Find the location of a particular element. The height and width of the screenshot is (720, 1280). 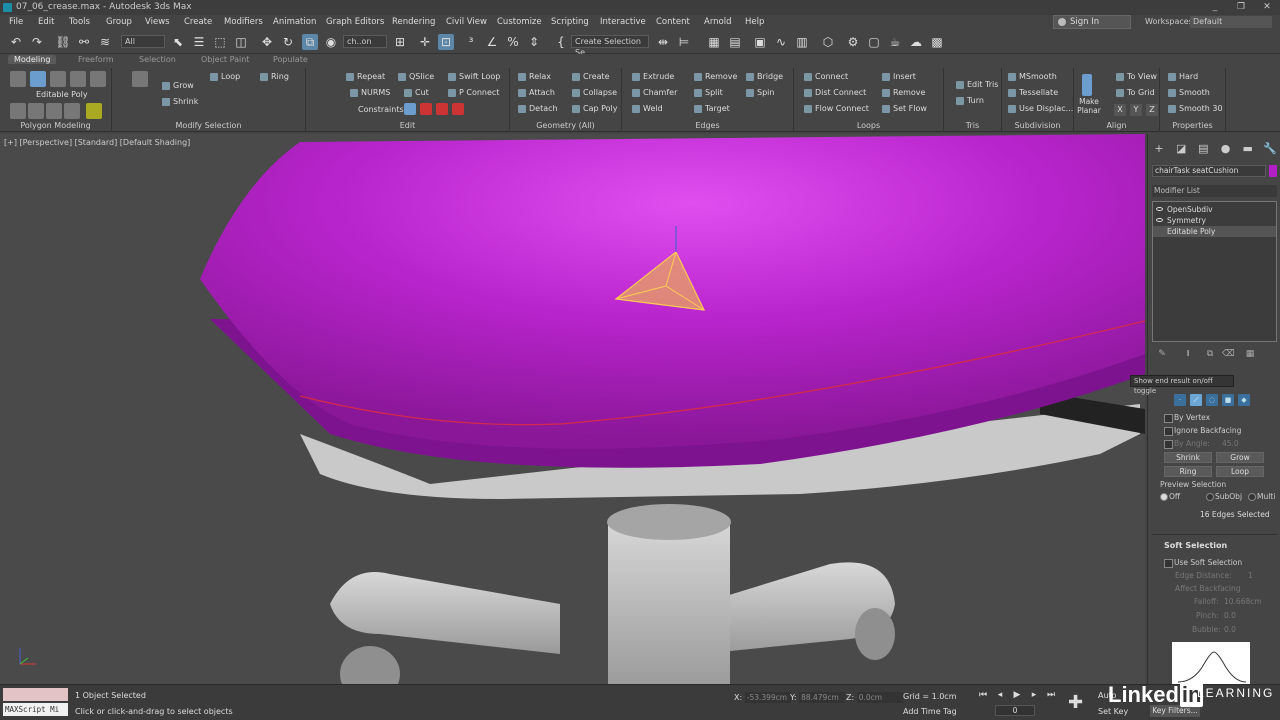

swift-loop-button: Swift Loop is located at coordinates (474, 76).